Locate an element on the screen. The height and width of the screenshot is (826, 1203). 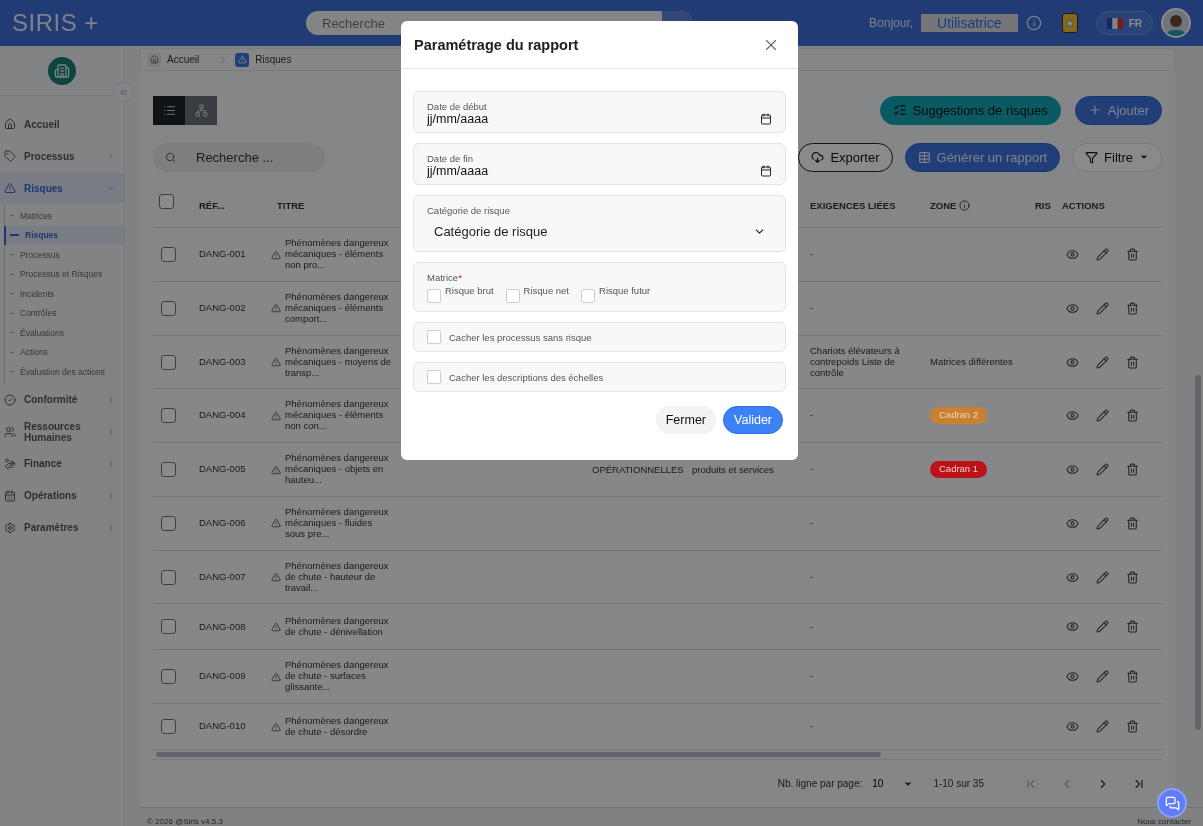
select-all-checkbox is located at coordinates (166, 202).